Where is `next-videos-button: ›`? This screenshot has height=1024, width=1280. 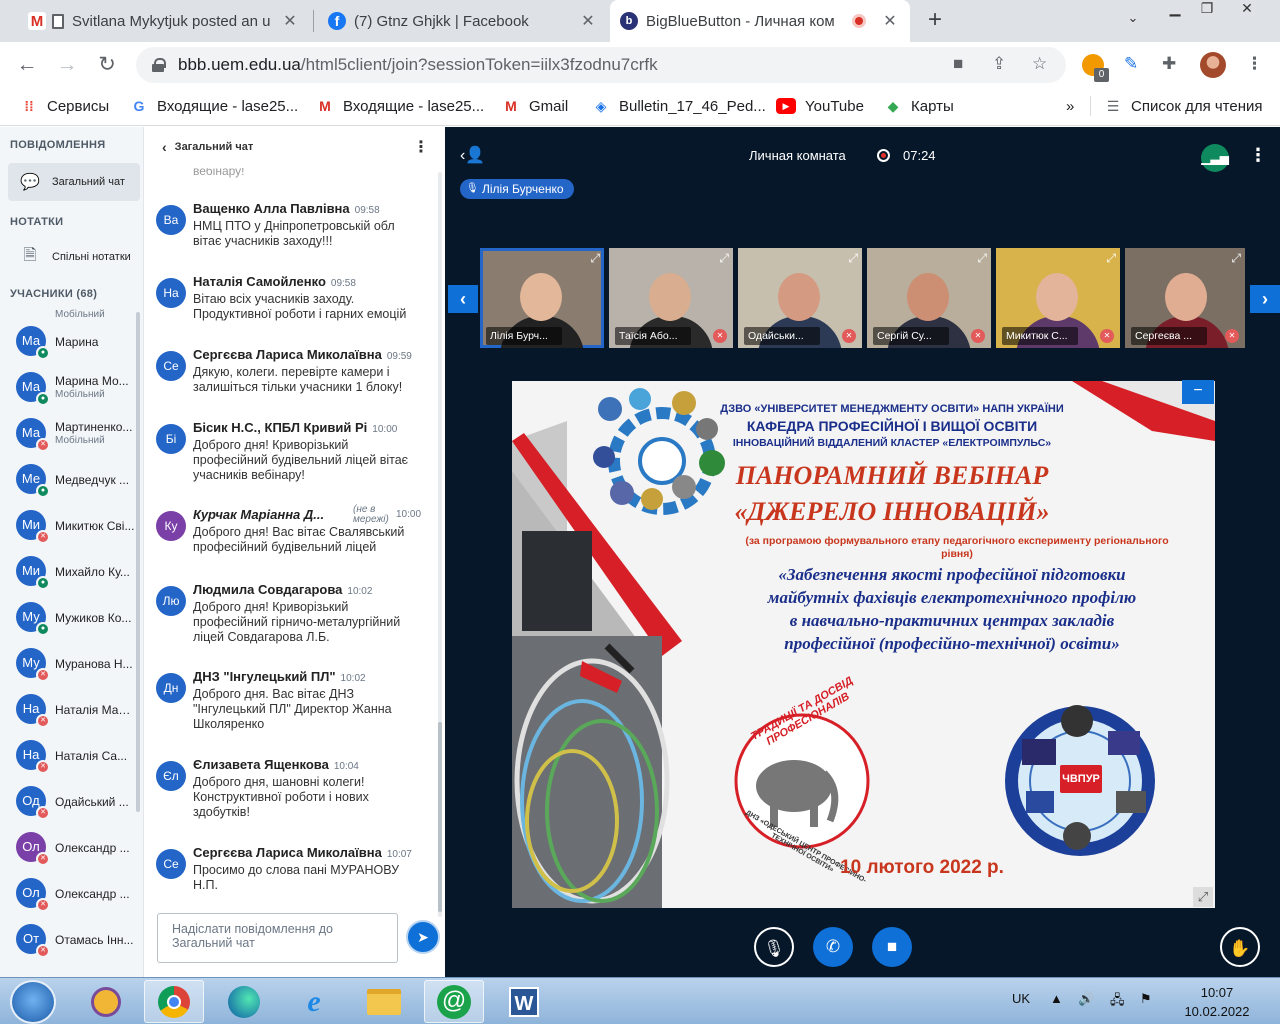
next-videos-button: › is located at coordinates (1265, 299).